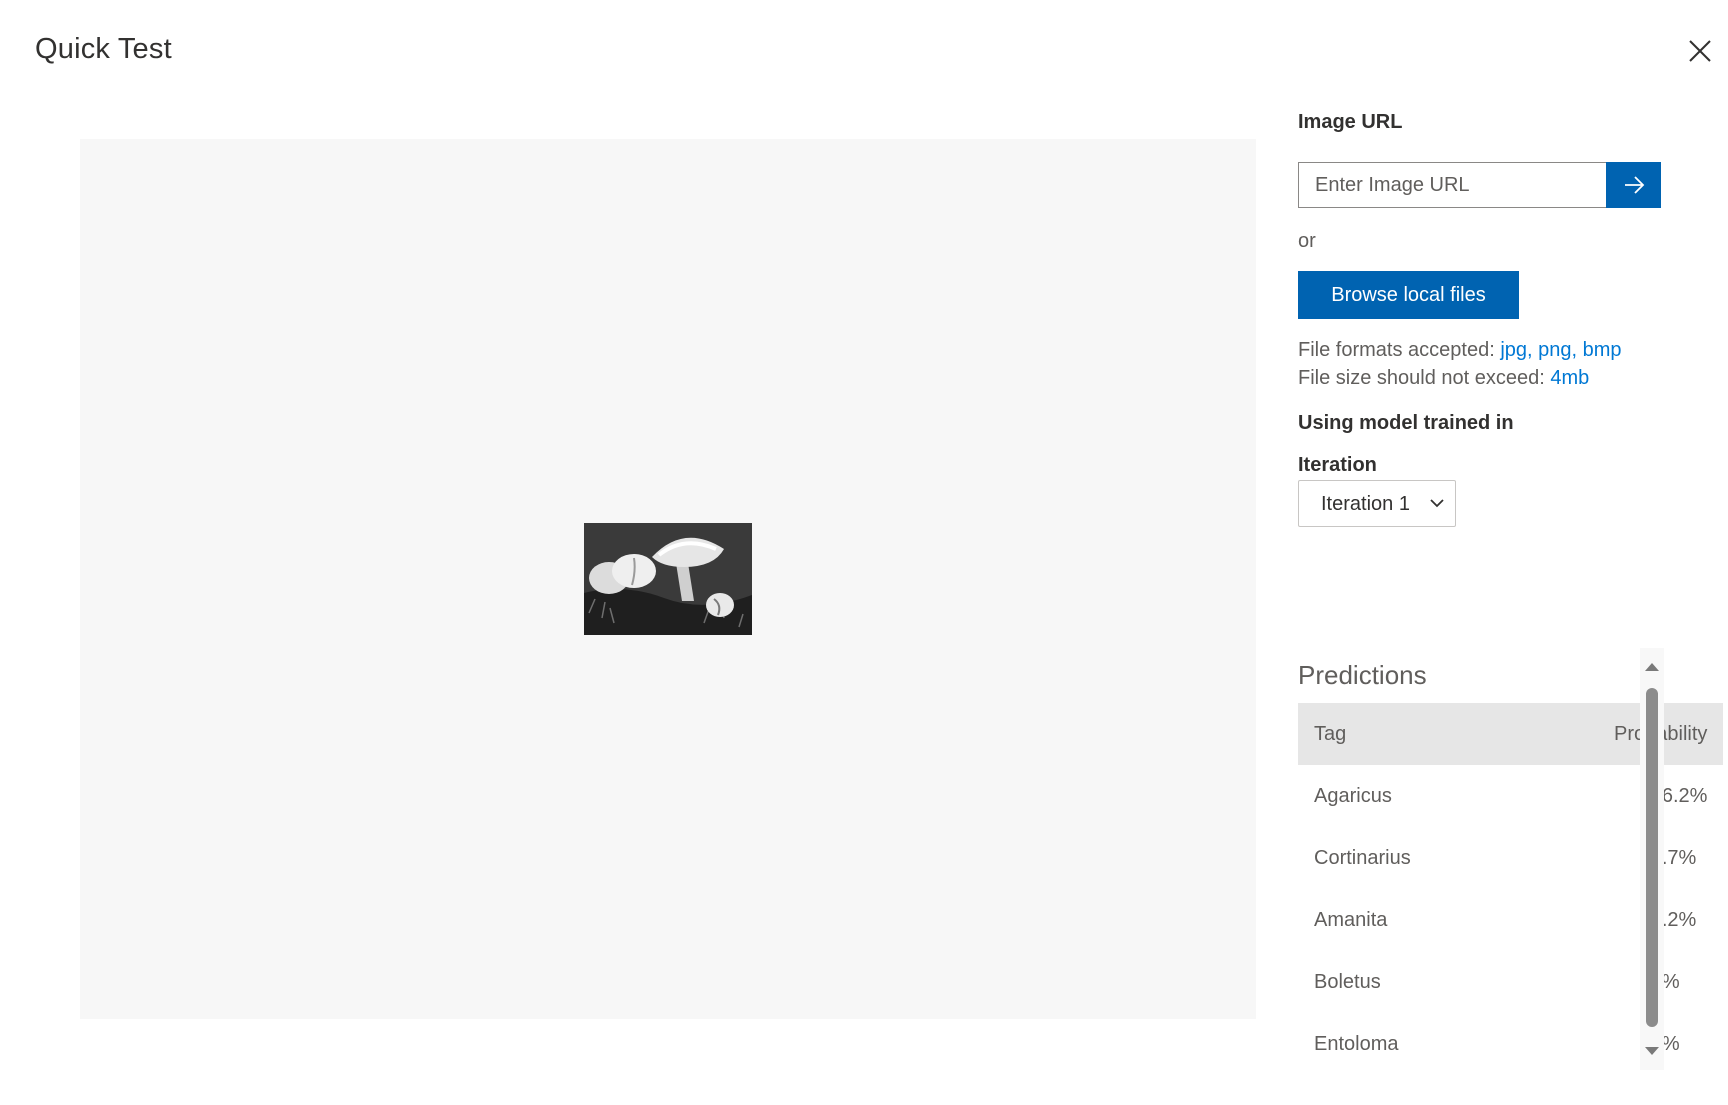 This screenshot has height=1105, width=1728. What do you see at coordinates (1347, 981) in the screenshot?
I see `prediction-tag: Boletus` at bounding box center [1347, 981].